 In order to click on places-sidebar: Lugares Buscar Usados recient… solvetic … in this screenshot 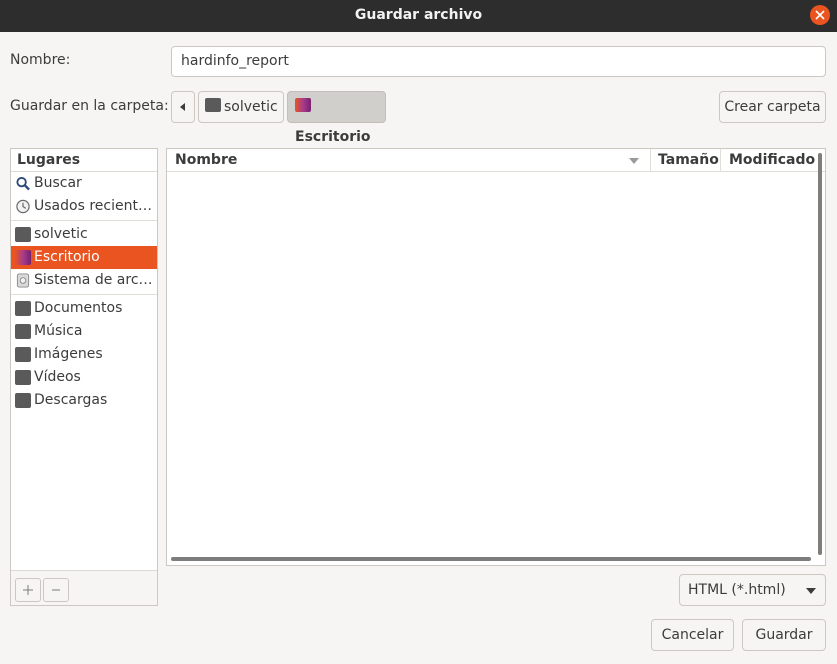, I will do `click(84, 377)`.